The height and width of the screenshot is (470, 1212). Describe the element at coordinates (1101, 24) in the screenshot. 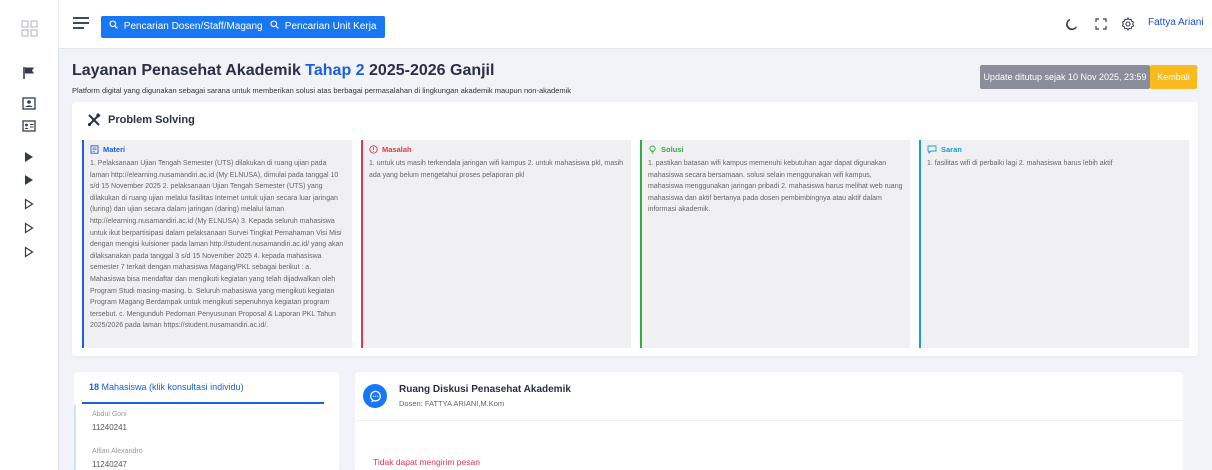

I see `fullscreen-icon` at that location.